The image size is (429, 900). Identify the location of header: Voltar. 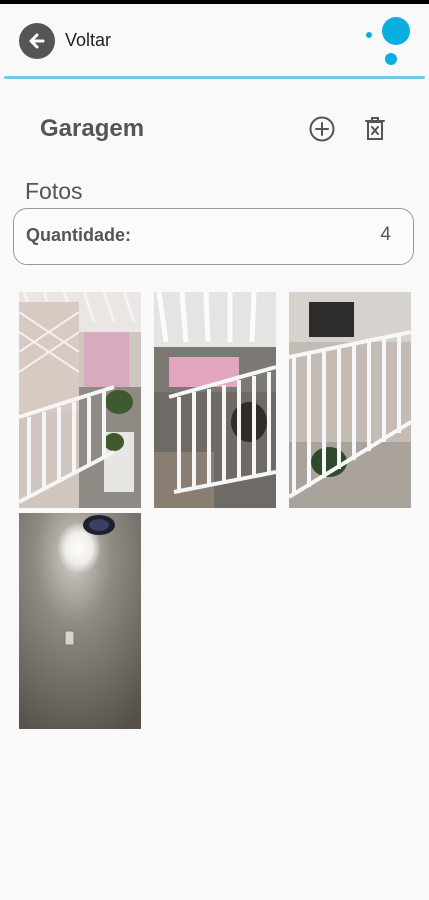
(214, 40).